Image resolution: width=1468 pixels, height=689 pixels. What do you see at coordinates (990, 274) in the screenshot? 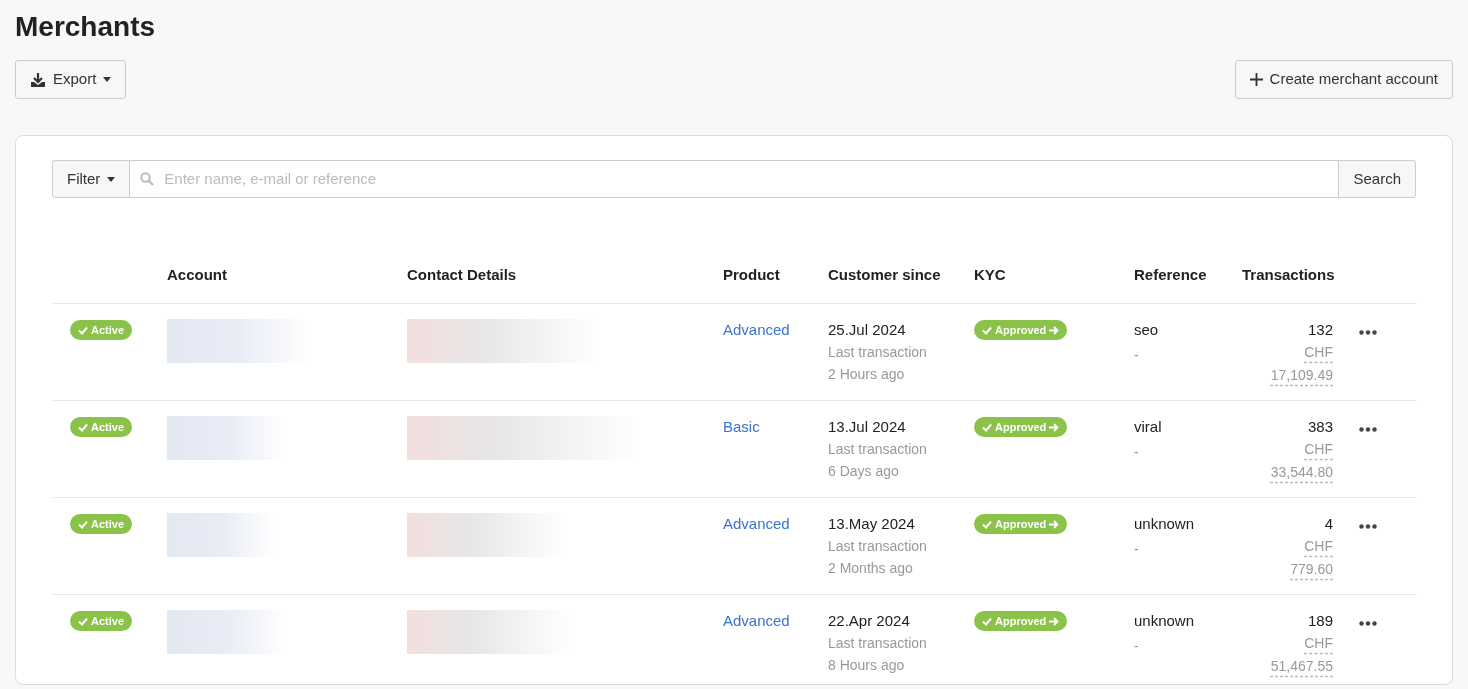
I see `column-header: KYC` at bounding box center [990, 274].